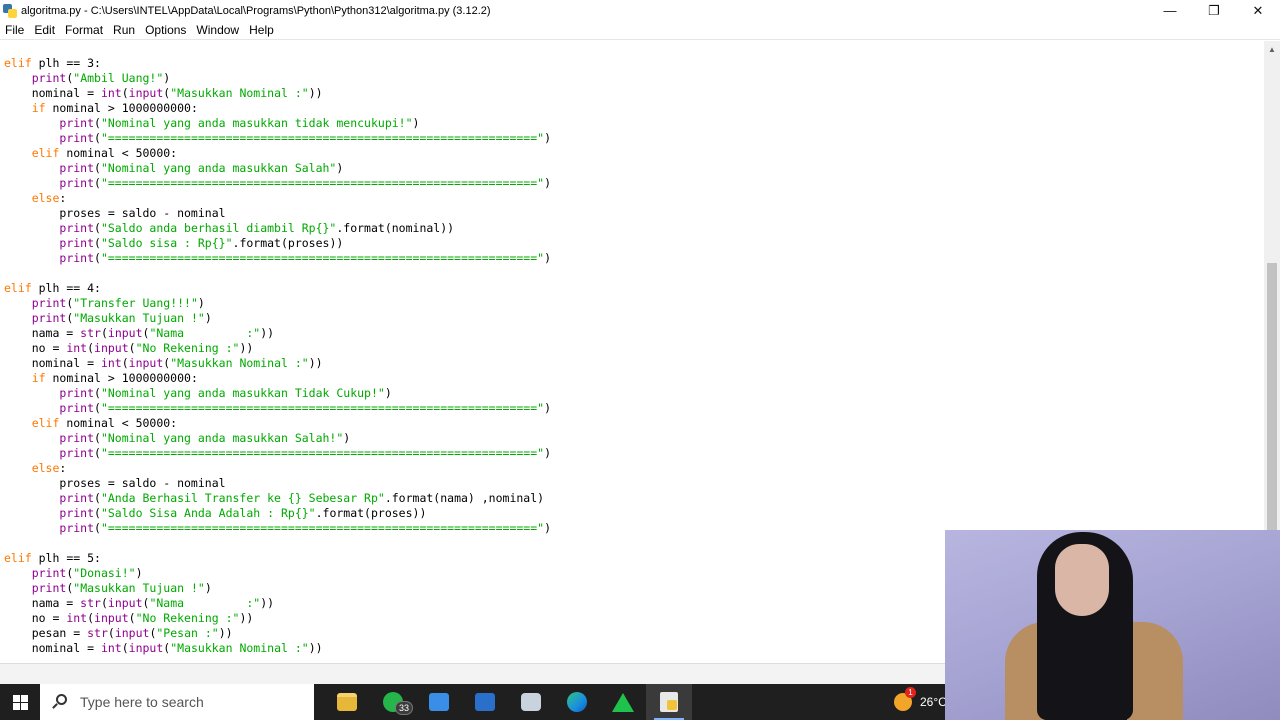  What do you see at coordinates (1272, 408) in the screenshot?
I see `scrollbar-thumb` at bounding box center [1272, 408].